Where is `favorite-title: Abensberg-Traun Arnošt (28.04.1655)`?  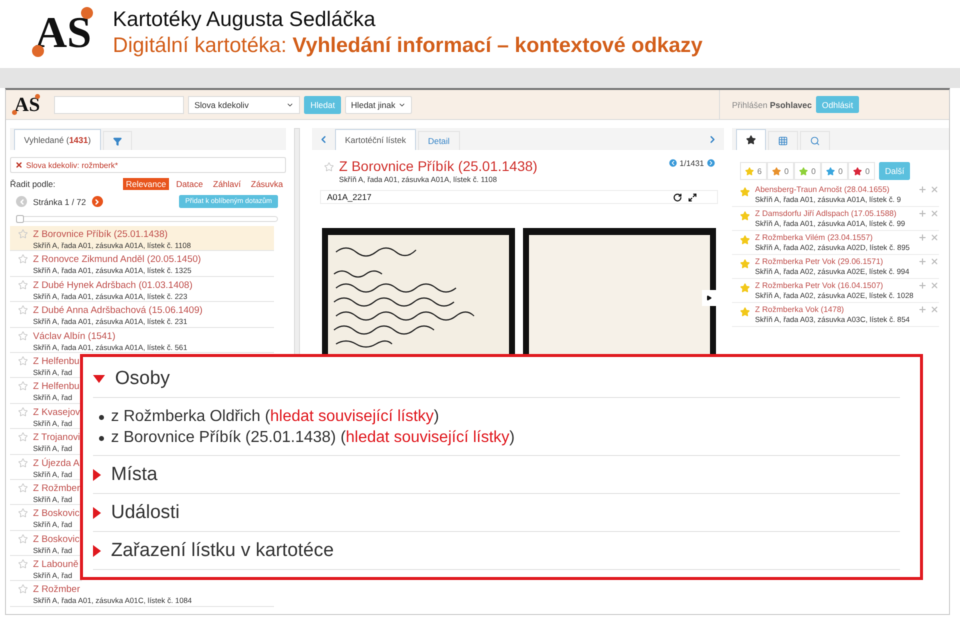 favorite-title: Abensberg-Traun Arnošt (28.04.1655) is located at coordinates (834, 189).